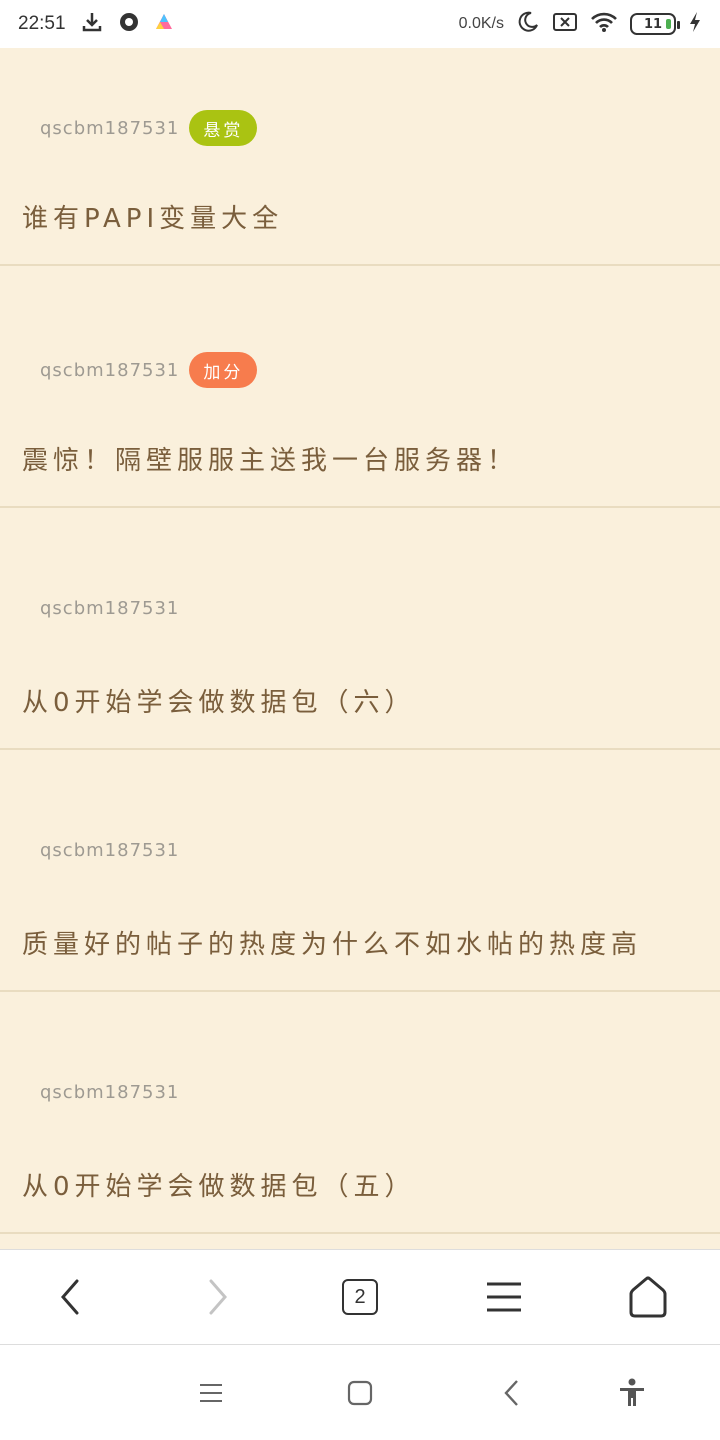 The height and width of the screenshot is (1440, 720). I want to click on home-icon, so click(648, 1297).